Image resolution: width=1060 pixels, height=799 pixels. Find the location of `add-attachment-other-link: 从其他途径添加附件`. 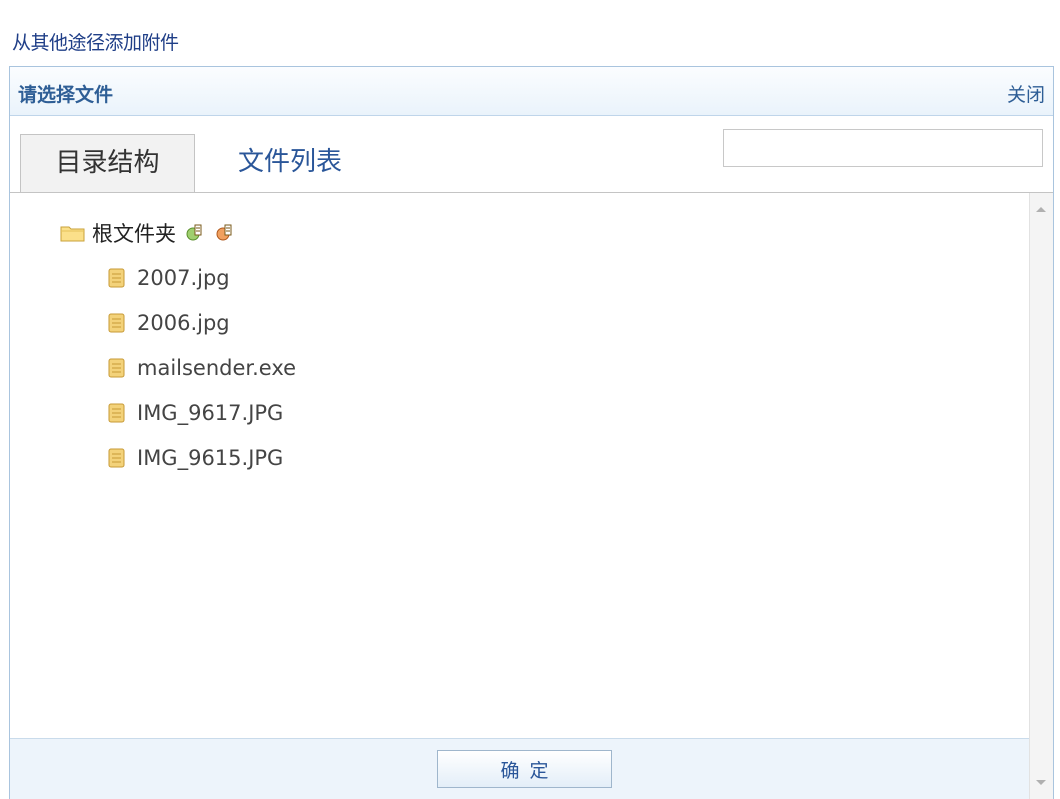

add-attachment-other-link: 从其他途径添加附件 is located at coordinates (95, 41).